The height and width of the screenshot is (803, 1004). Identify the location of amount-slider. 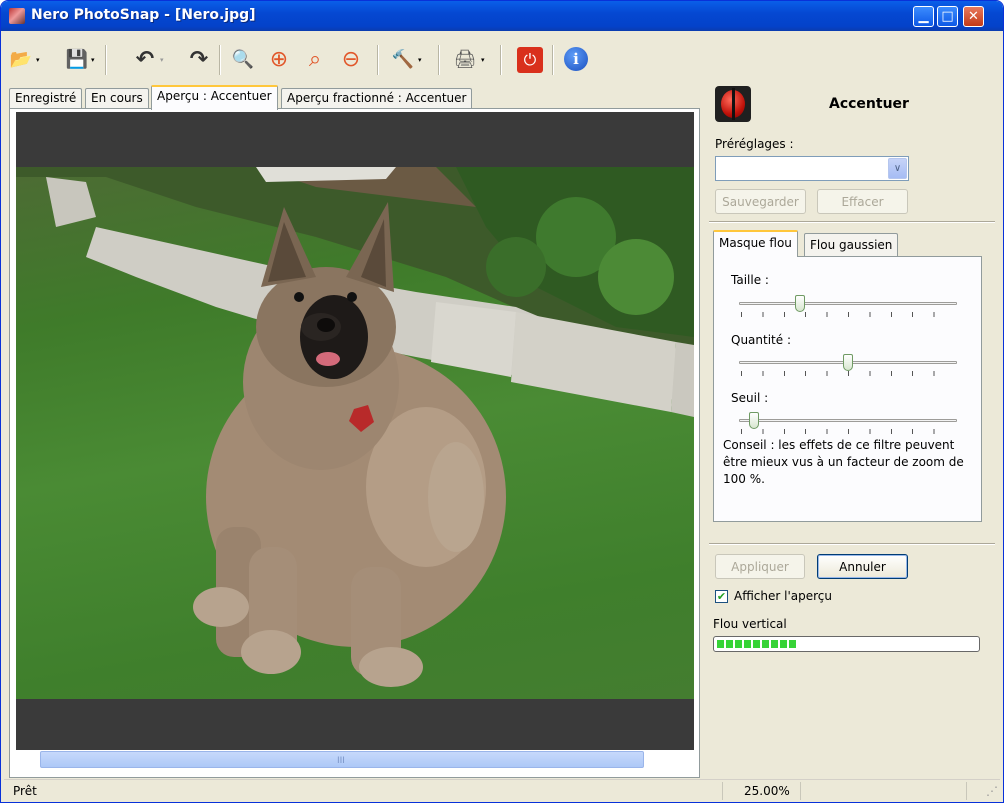
(848, 366).